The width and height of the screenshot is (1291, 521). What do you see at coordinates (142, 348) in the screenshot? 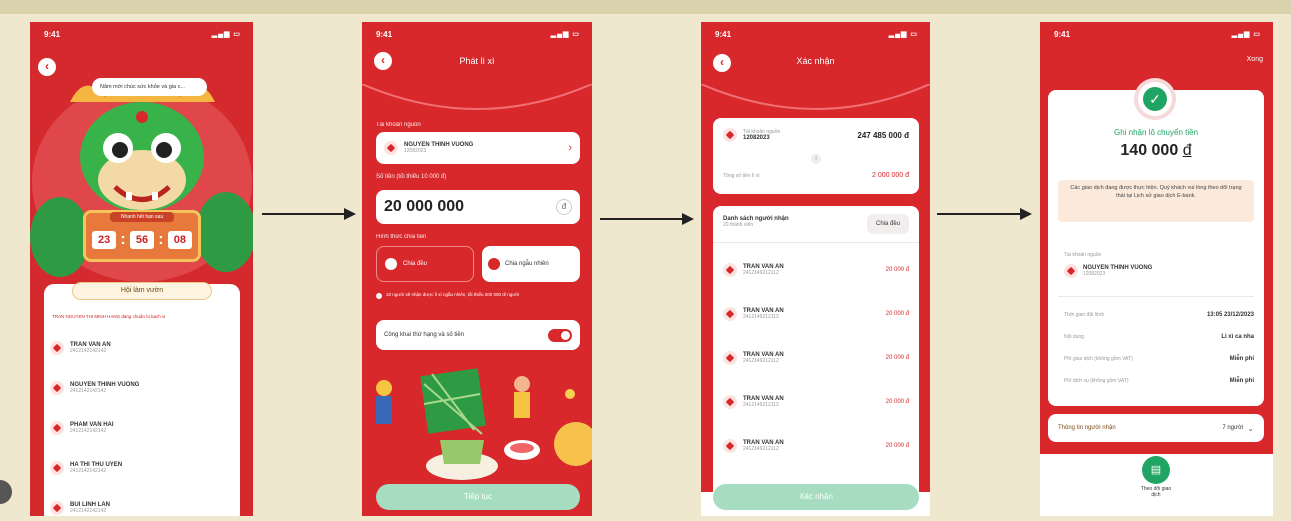
I see `list-item: TRAN VAN AN 2412142142142` at bounding box center [142, 348].